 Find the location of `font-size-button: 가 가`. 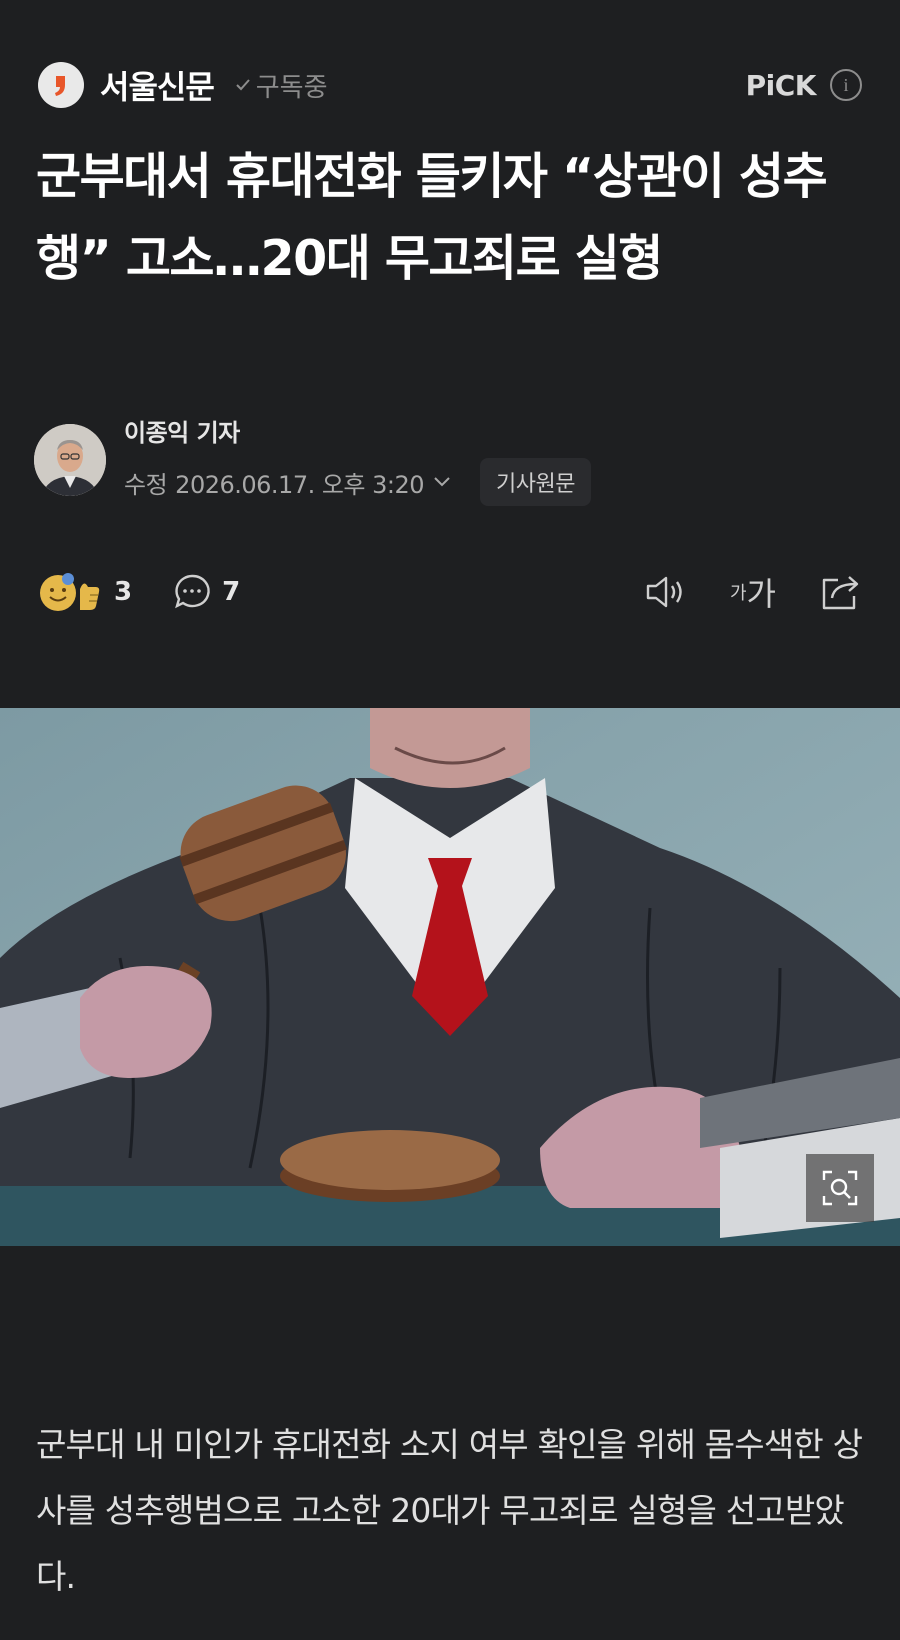

font-size-button: 가 가 is located at coordinates (753, 592).